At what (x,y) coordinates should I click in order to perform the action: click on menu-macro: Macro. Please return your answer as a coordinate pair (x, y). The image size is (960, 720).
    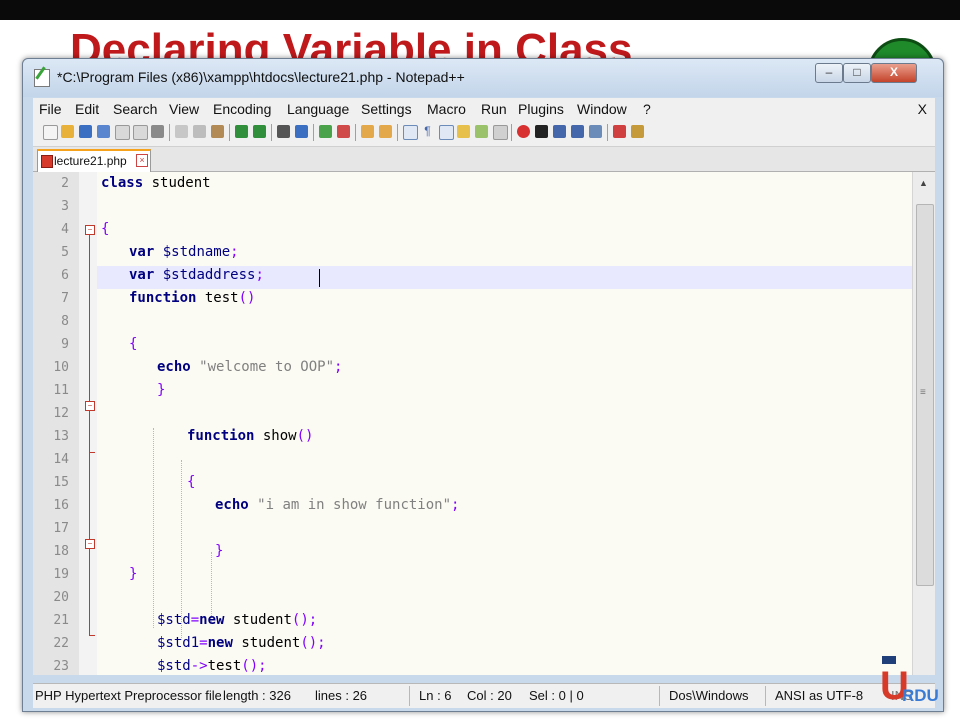
    Looking at the image, I should click on (446, 109).